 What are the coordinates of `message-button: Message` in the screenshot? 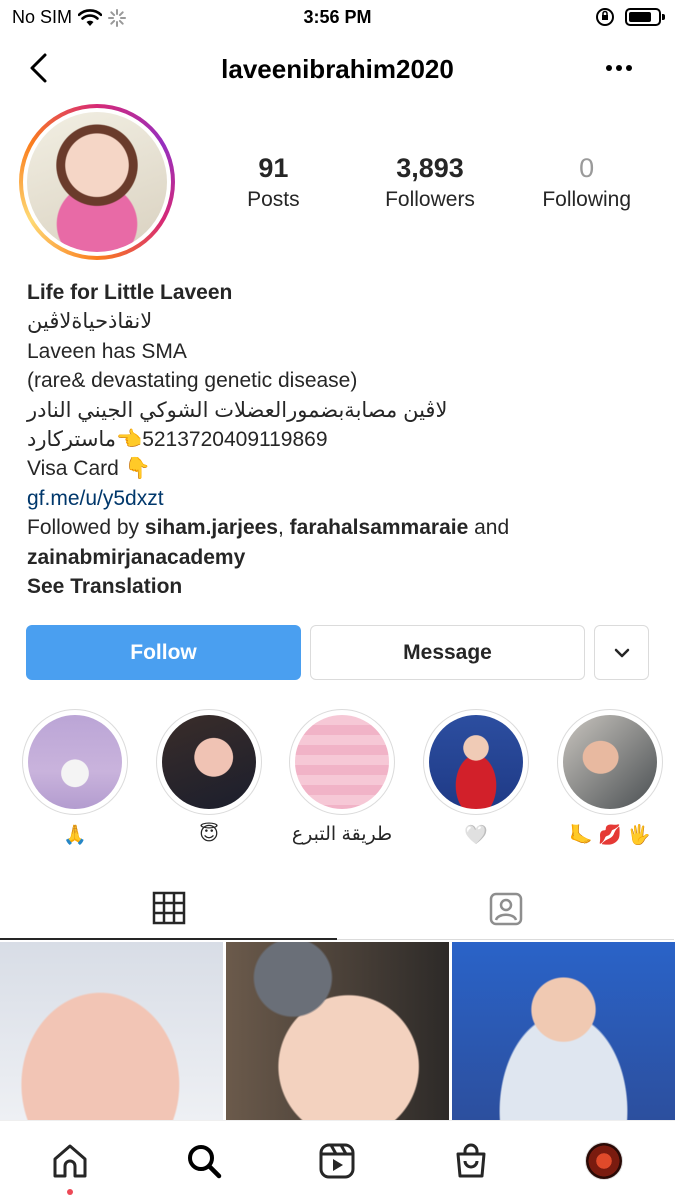 It's located at (447, 652).